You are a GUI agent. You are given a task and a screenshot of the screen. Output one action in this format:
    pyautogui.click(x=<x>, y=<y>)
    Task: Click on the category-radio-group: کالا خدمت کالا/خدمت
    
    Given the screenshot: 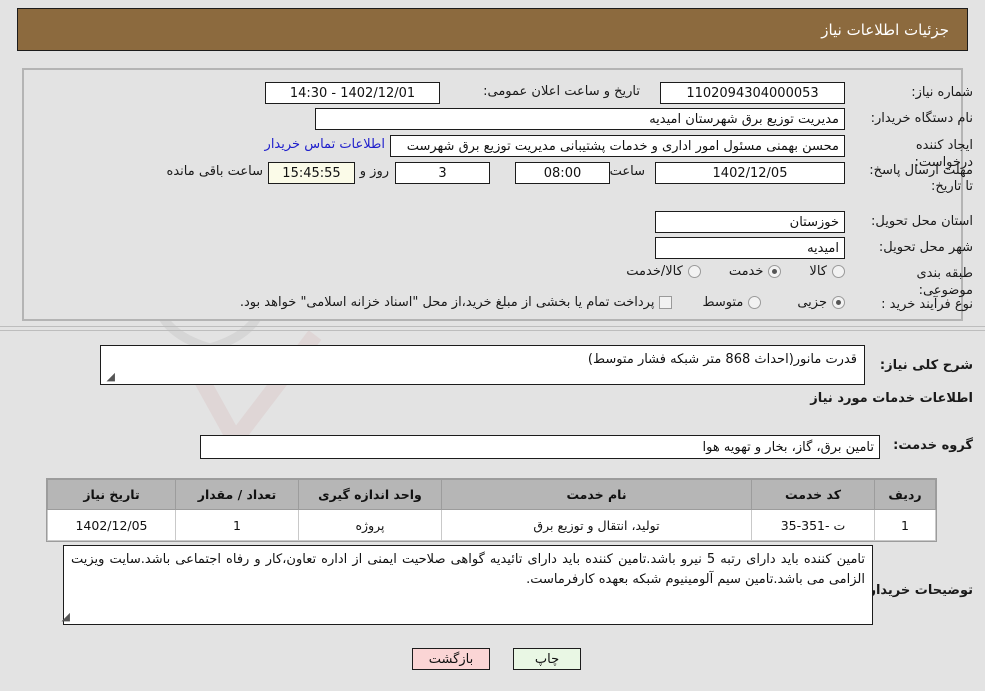 What is the action you would take?
    pyautogui.click(x=735, y=271)
    